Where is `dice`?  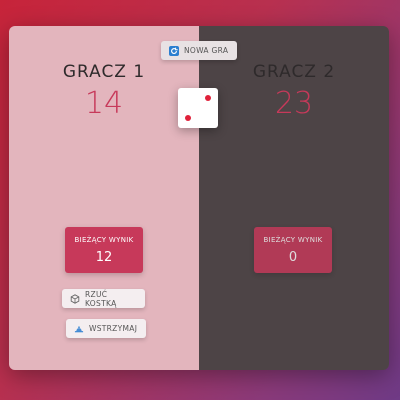 dice is located at coordinates (198, 108).